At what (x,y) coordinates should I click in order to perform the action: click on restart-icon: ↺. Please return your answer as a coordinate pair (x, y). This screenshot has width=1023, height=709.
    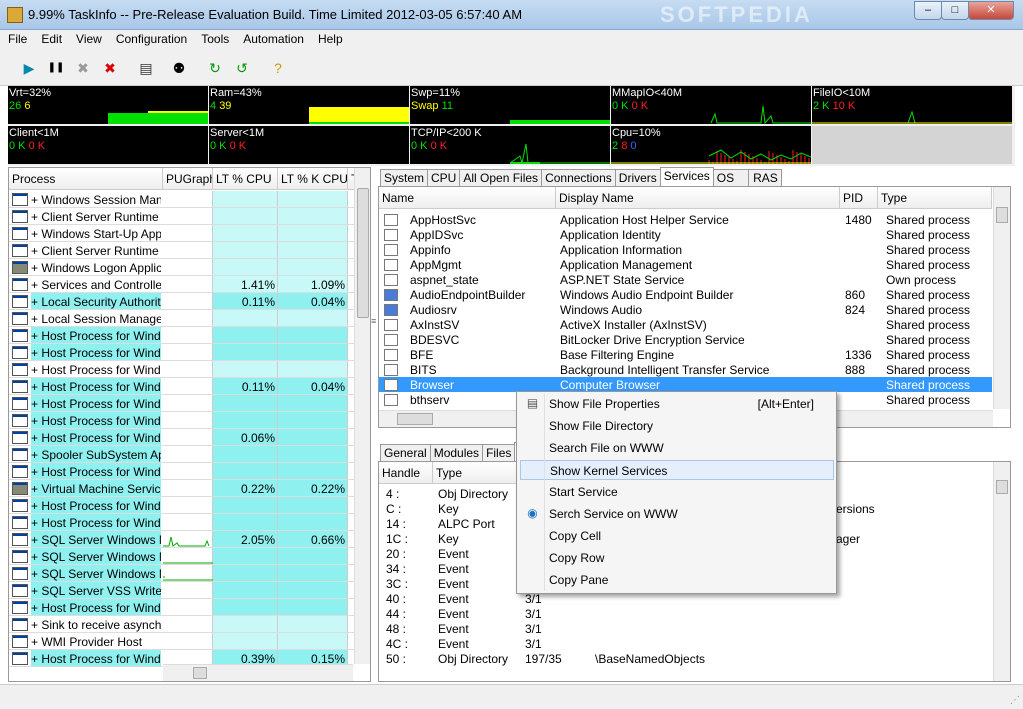
    Looking at the image, I should click on (242, 68).